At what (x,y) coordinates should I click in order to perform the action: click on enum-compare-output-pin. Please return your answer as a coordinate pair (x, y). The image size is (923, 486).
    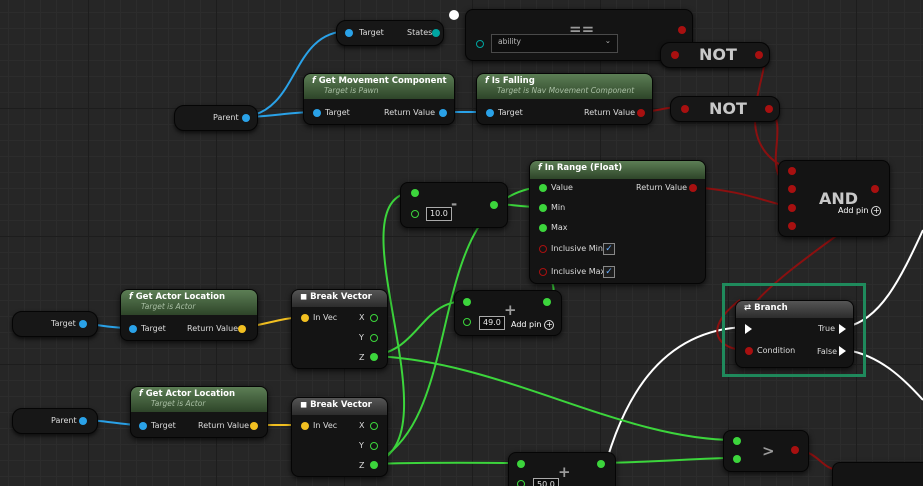
    Looking at the image, I should click on (682, 30).